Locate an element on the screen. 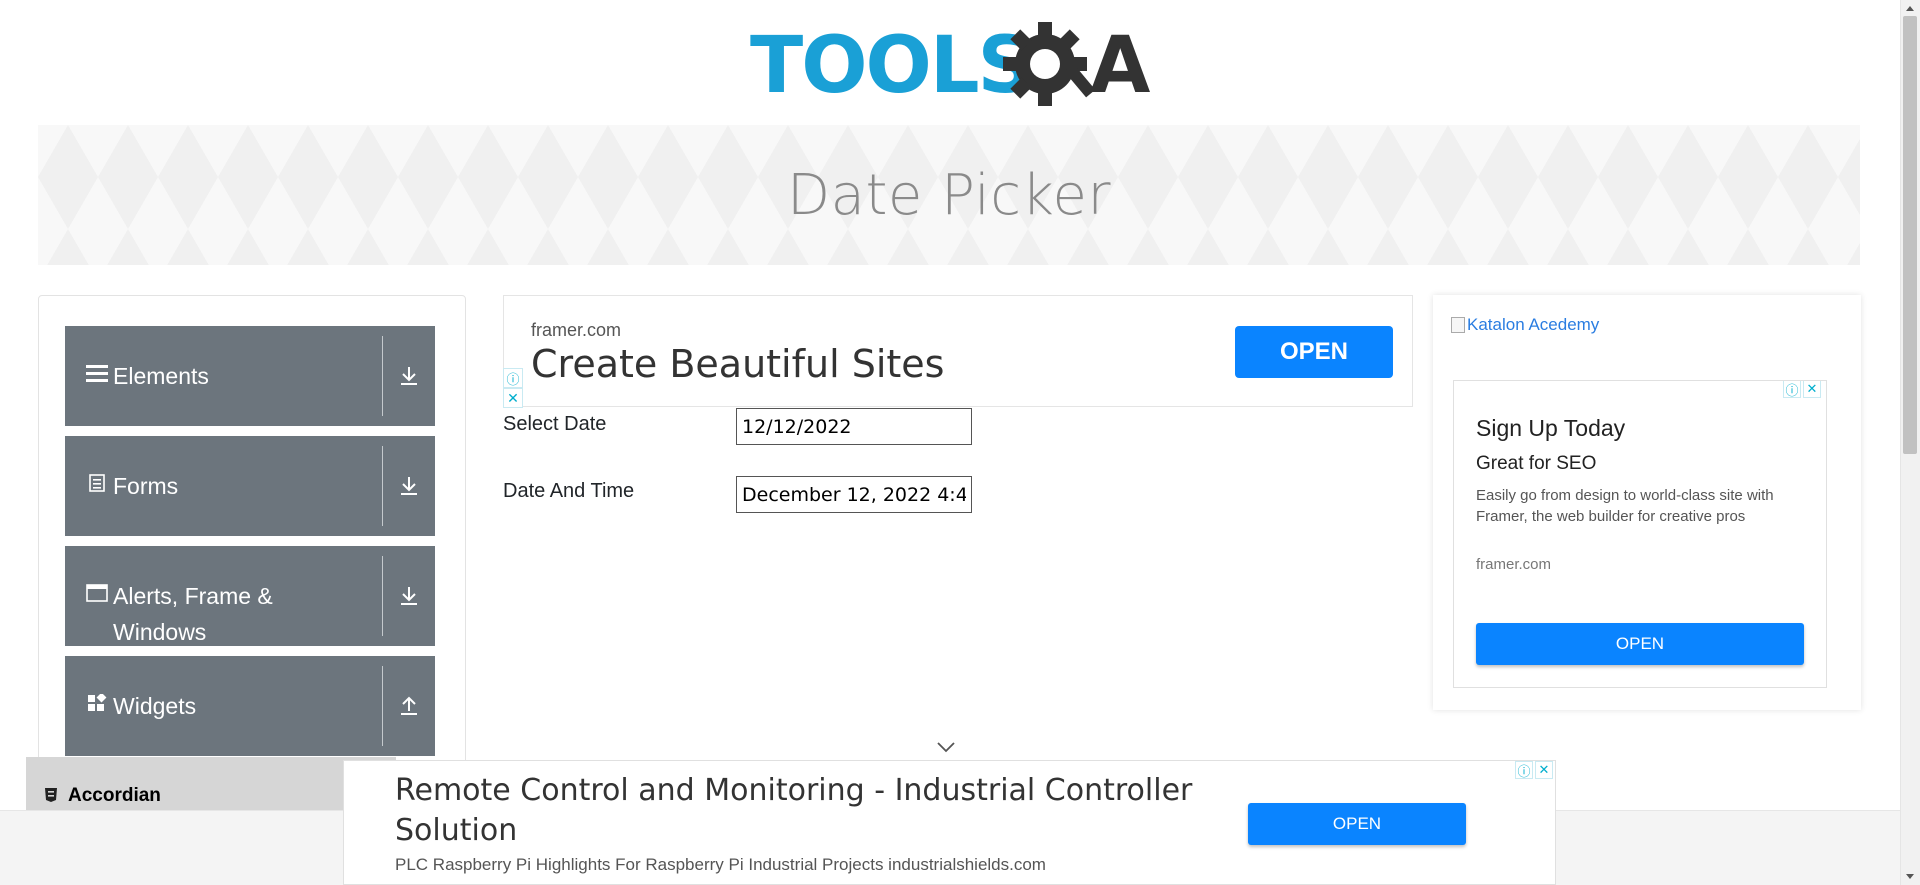  sidebar-group-label: Forms is located at coordinates (146, 486).